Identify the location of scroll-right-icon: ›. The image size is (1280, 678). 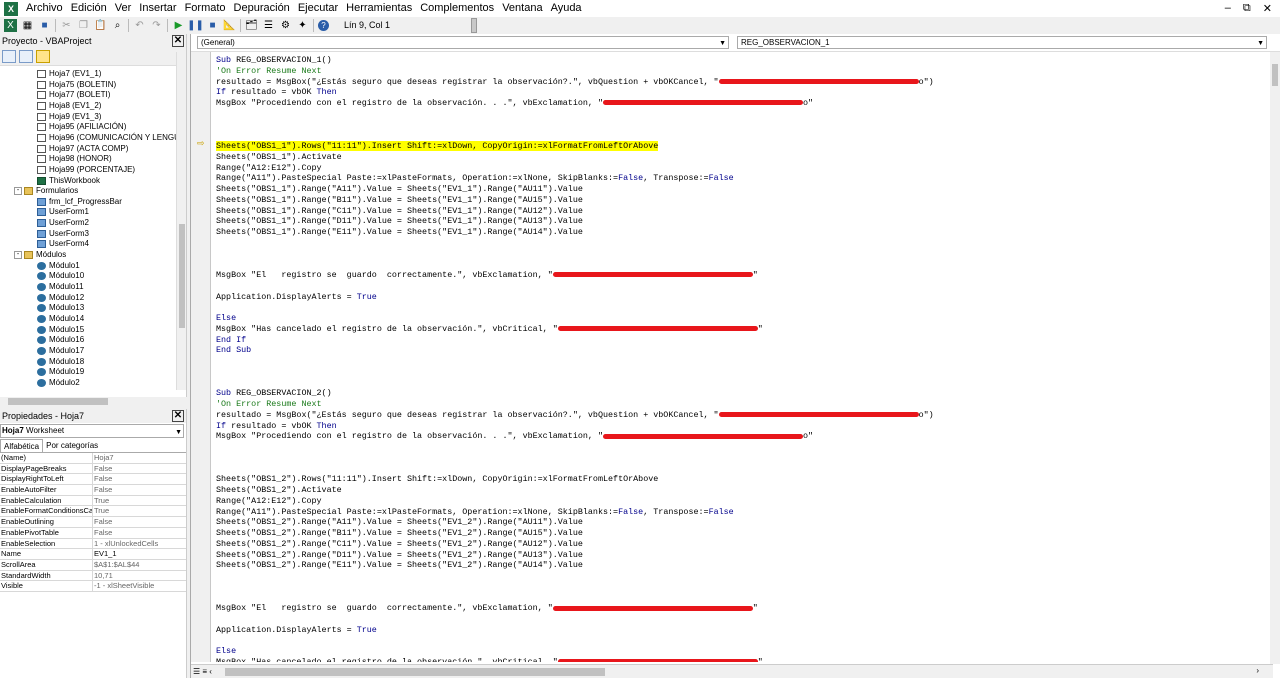
(1257, 670).